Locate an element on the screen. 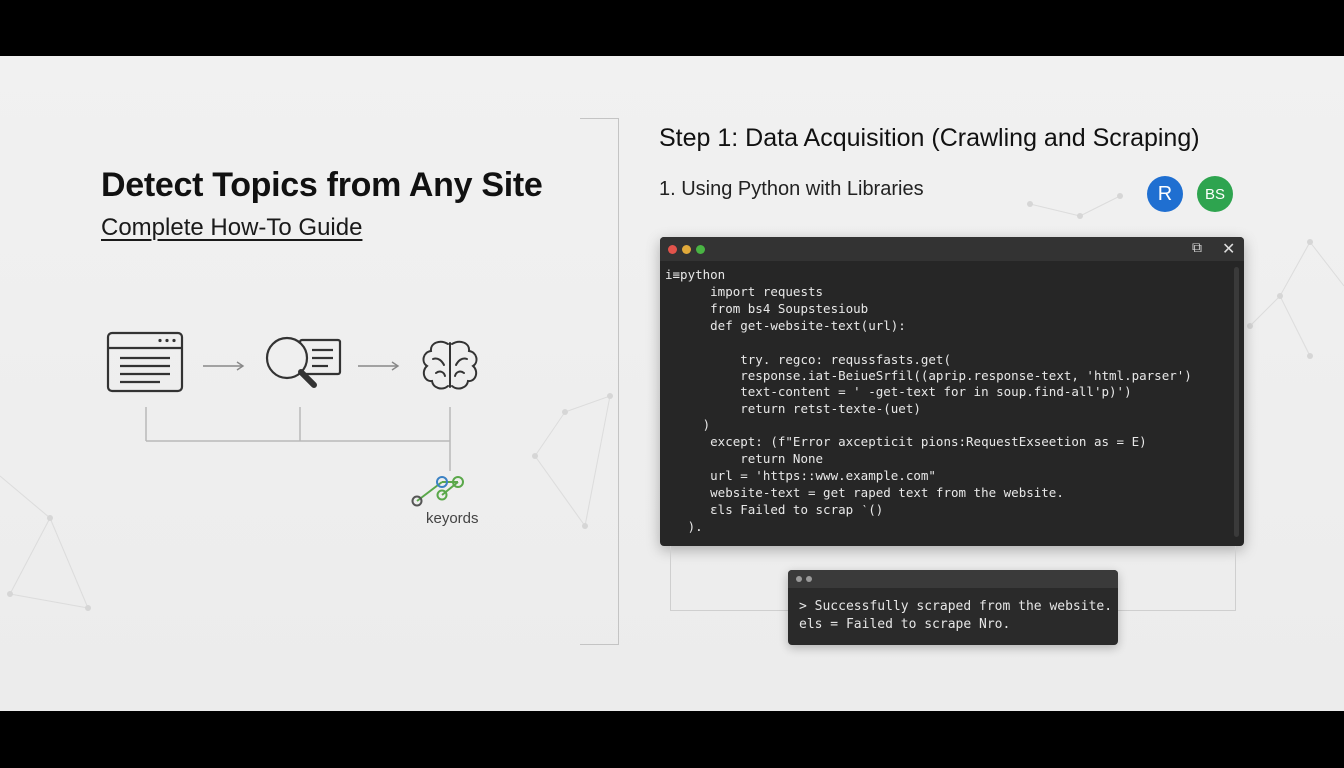 Image resolution: width=1344 pixels, height=768 pixels. topic-detection-flow is located at coordinates (292, 419).